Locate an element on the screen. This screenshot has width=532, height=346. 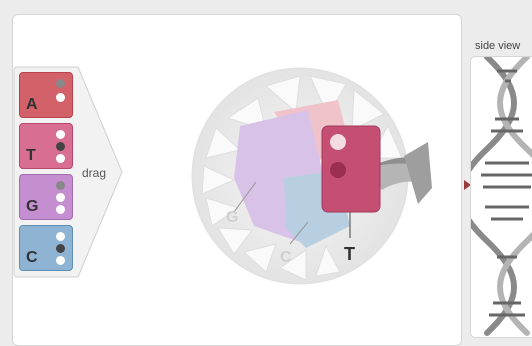
dna-helix-image is located at coordinates (501, 196).